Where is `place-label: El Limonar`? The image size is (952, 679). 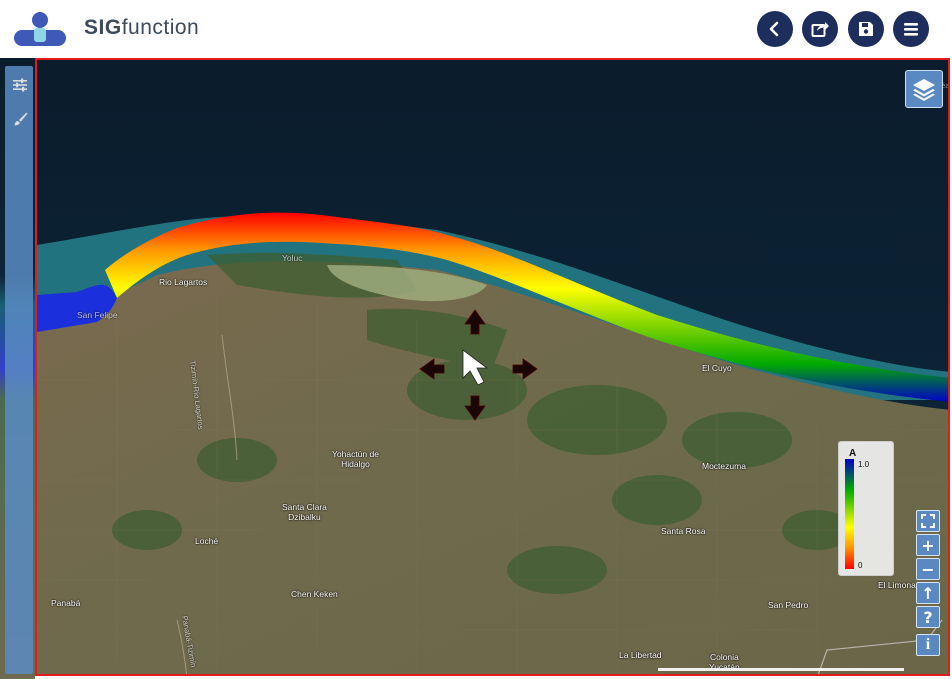 place-label: El Limonar is located at coordinates (898, 585).